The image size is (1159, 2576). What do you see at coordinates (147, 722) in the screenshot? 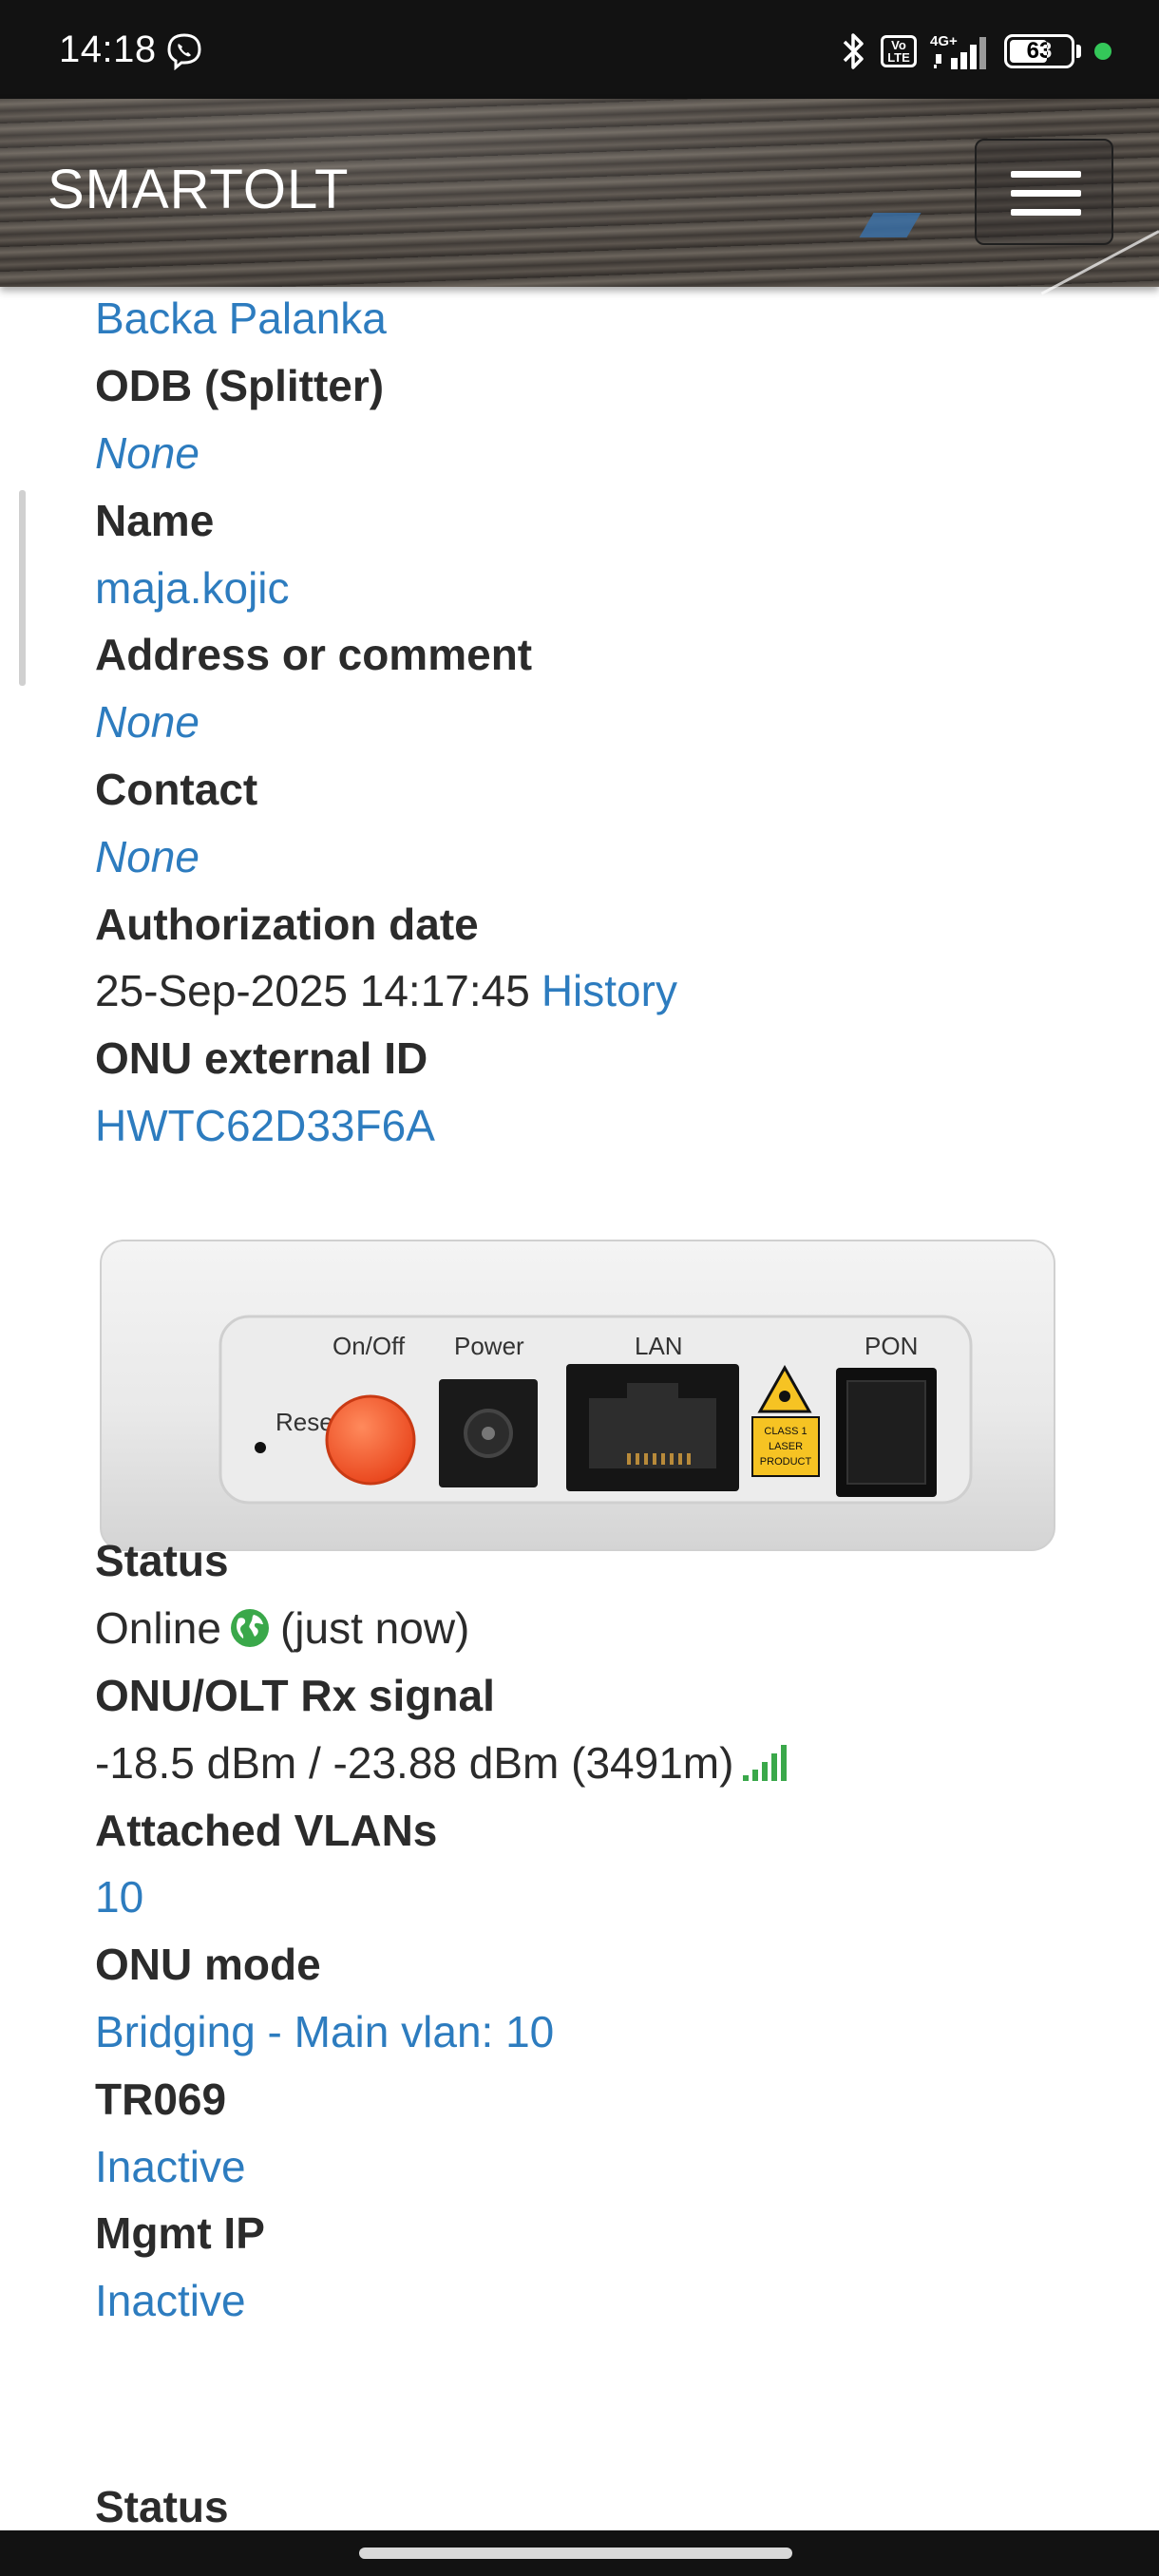
I see `address-value: None` at bounding box center [147, 722].